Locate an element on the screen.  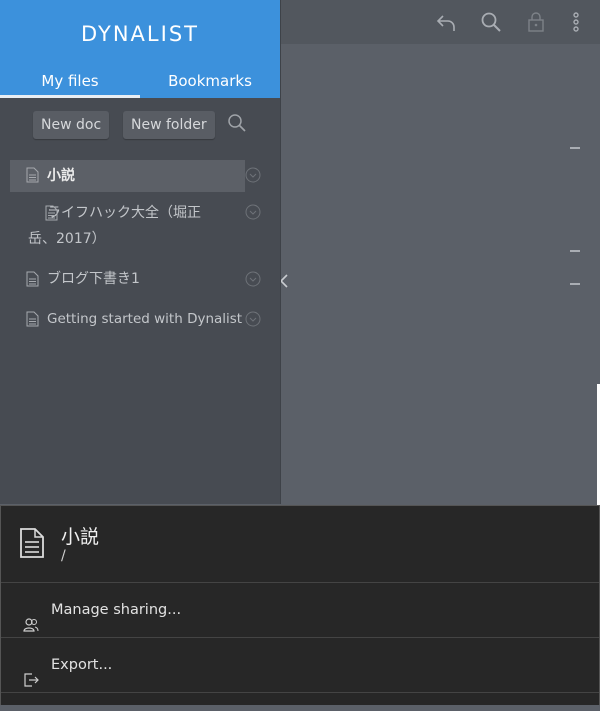
file-name: Getting started with Dynalist is located at coordinates (145, 319).